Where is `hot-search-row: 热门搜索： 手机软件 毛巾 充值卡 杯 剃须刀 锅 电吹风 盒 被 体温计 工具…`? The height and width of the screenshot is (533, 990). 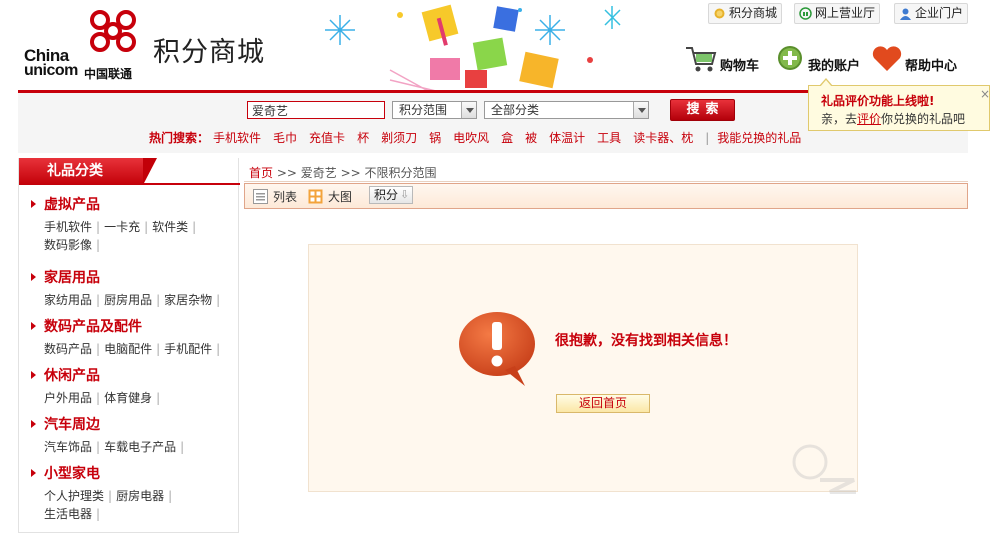 hot-search-row: 热门搜索： 手机软件 毛巾 充值卡 杯 剃须刀 锅 电吹风 盒 被 体温计 工具… is located at coordinates (481, 137).